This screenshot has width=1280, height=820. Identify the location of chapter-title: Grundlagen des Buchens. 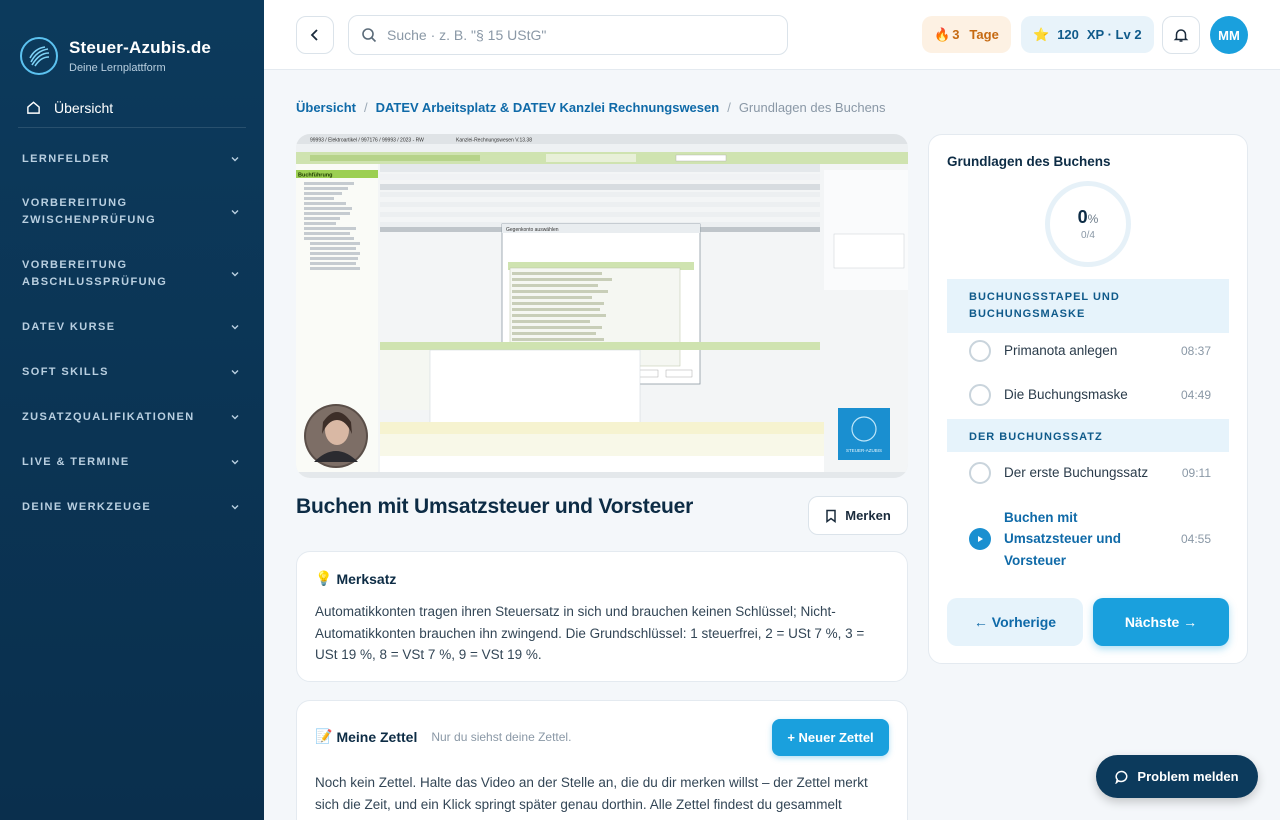
(1029, 161).